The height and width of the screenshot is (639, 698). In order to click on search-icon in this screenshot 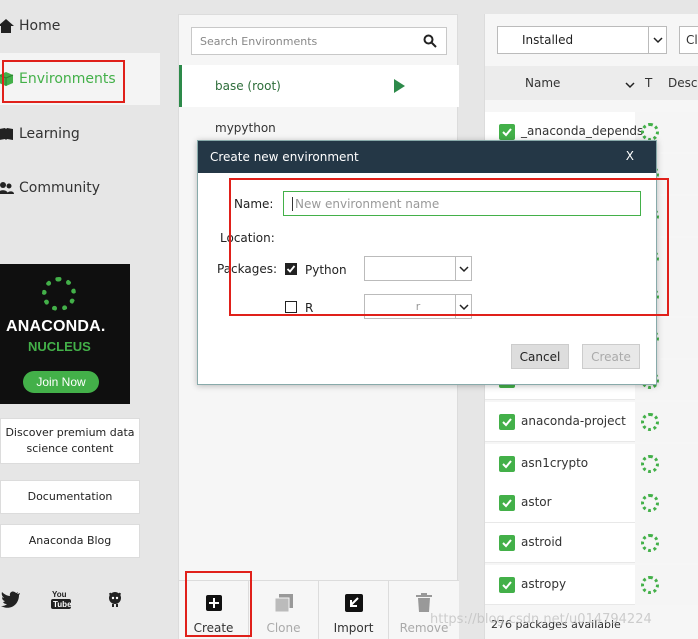, I will do `click(430, 42)`.